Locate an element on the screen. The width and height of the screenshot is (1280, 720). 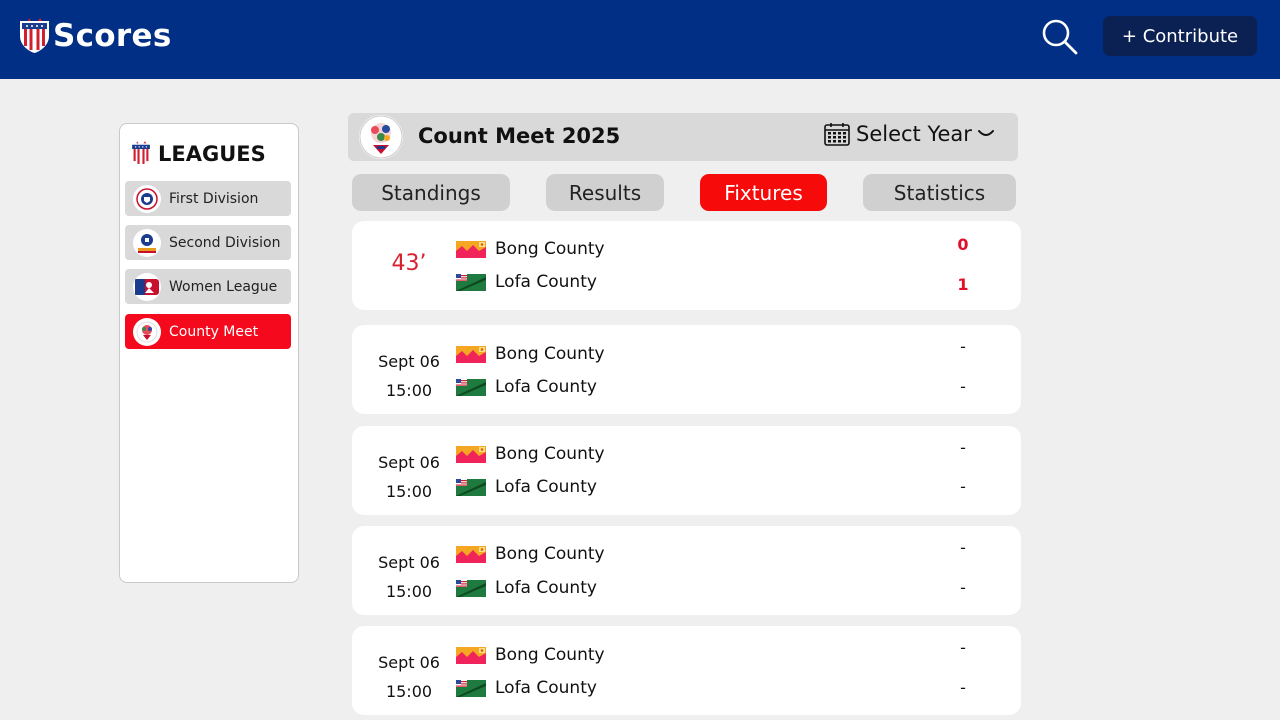
tab-fixtures: Fixtures is located at coordinates (763, 192).